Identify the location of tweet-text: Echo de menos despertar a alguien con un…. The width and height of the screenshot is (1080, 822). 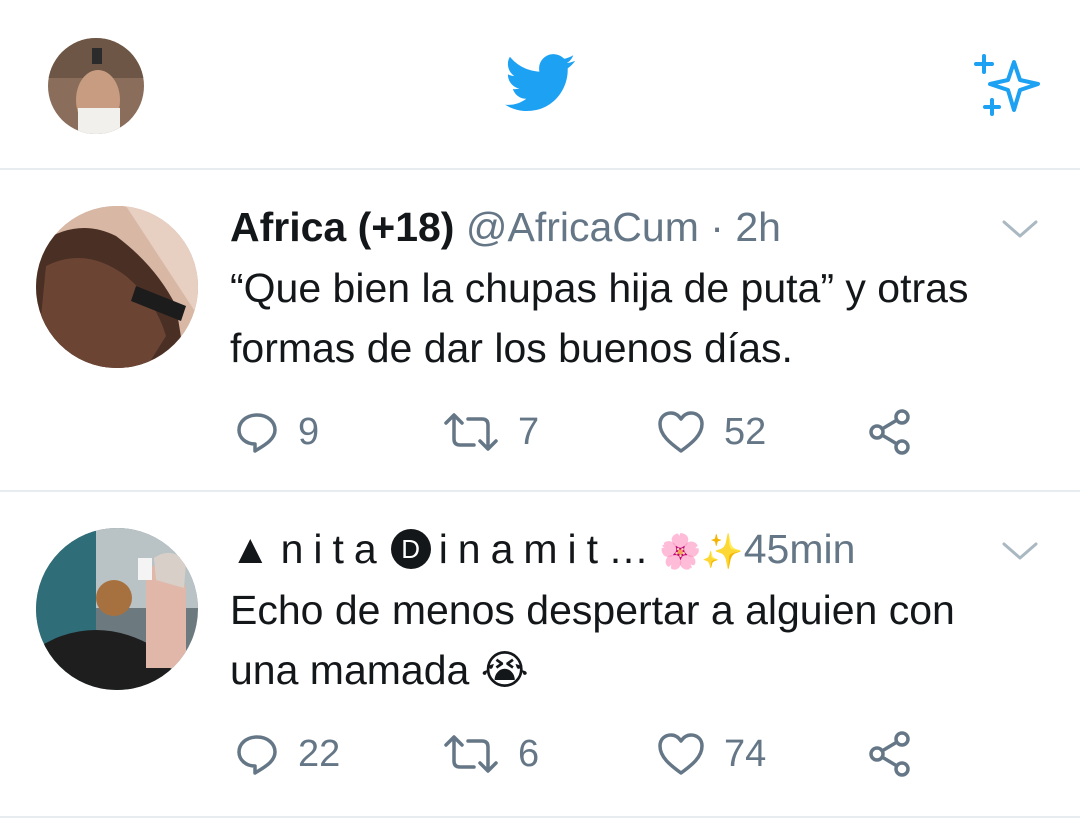
(640, 640).